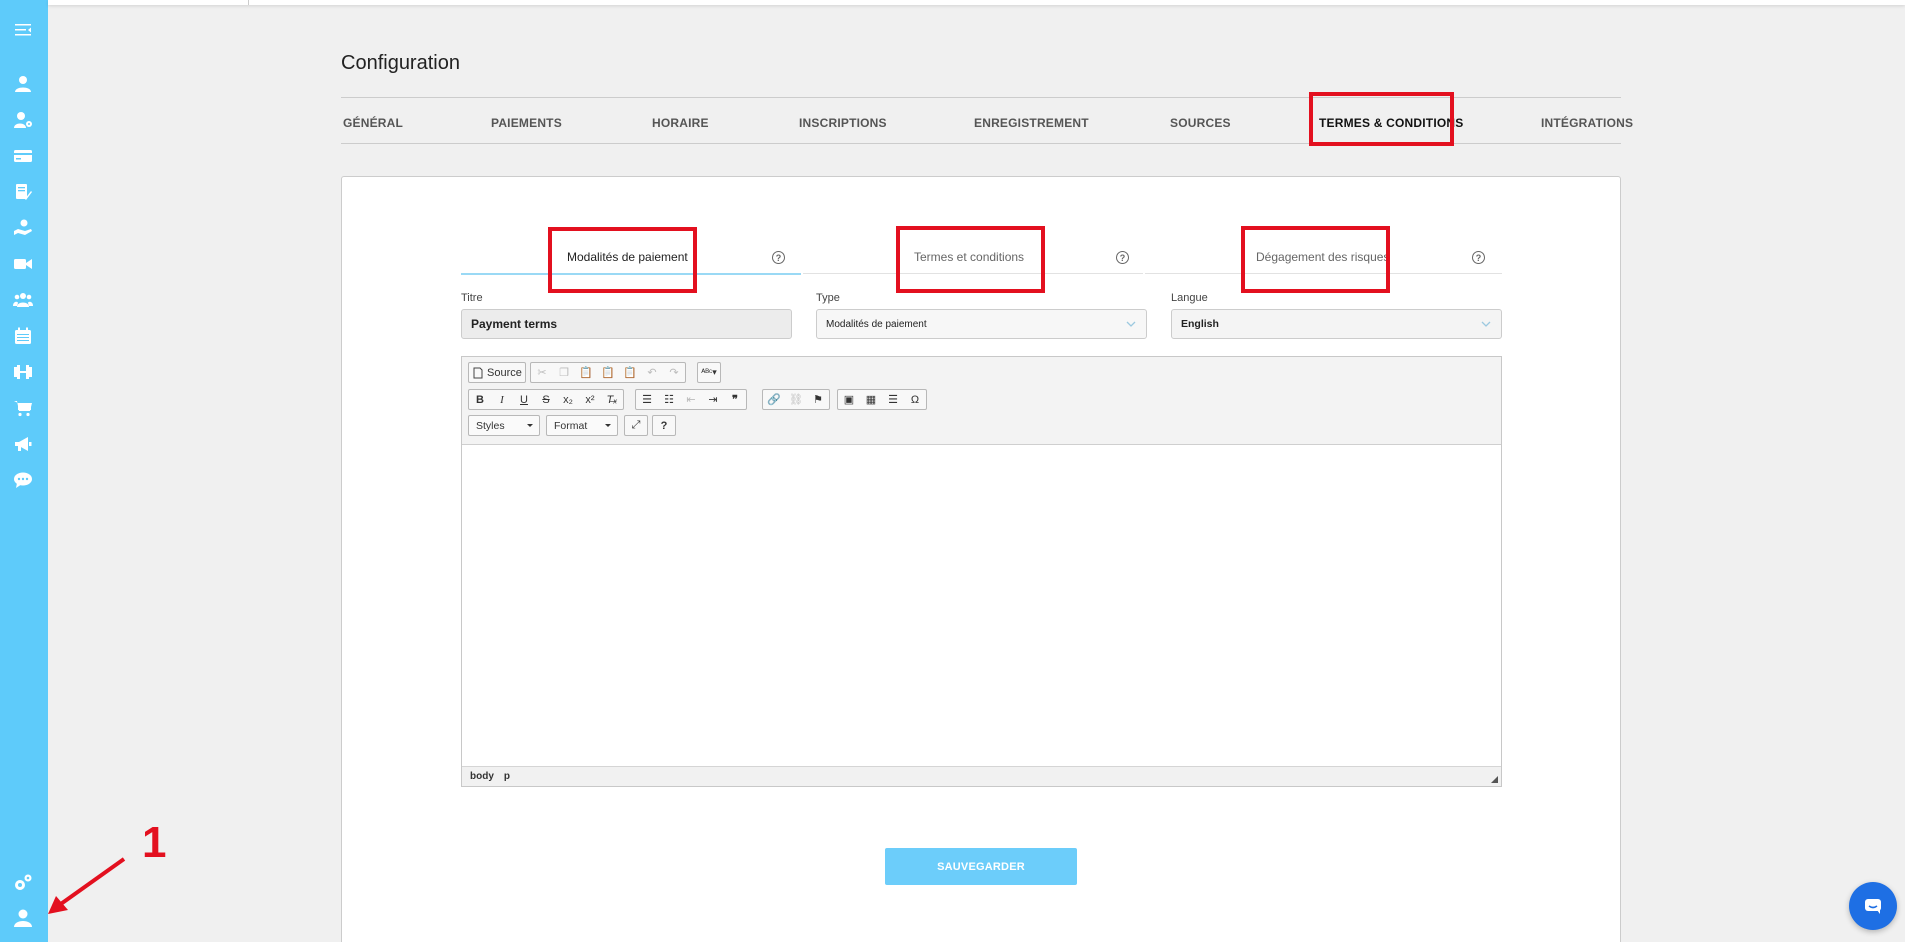 Image resolution: width=1905 pixels, height=942 pixels. I want to click on link-group: 🔗 ⛓ ⚑, so click(796, 399).